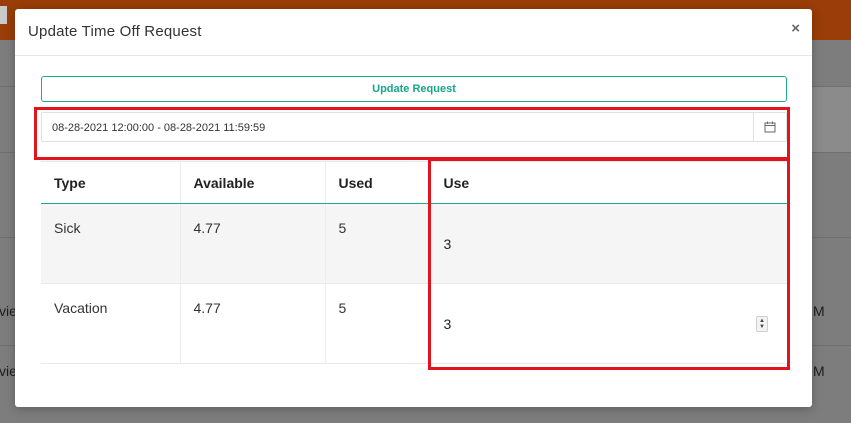 The width and height of the screenshot is (851, 423). I want to click on cell-use: 3 ▲ ▼, so click(608, 323).